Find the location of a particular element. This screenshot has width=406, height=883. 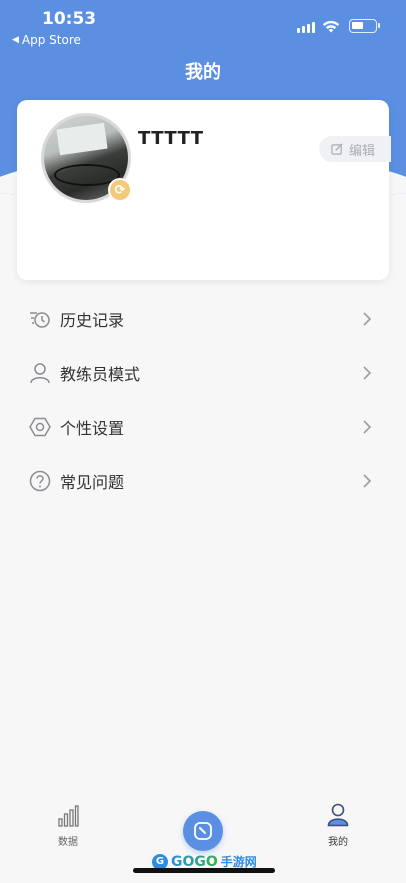

tab-center-action-button is located at coordinates (203, 831).